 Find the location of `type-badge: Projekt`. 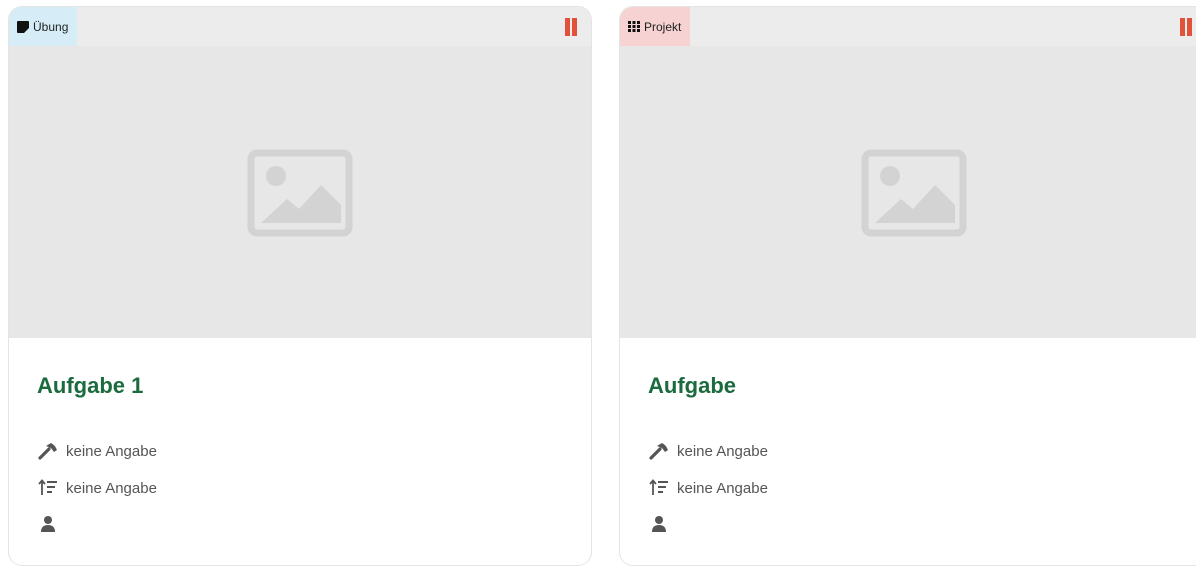

type-badge: Projekt is located at coordinates (655, 26).